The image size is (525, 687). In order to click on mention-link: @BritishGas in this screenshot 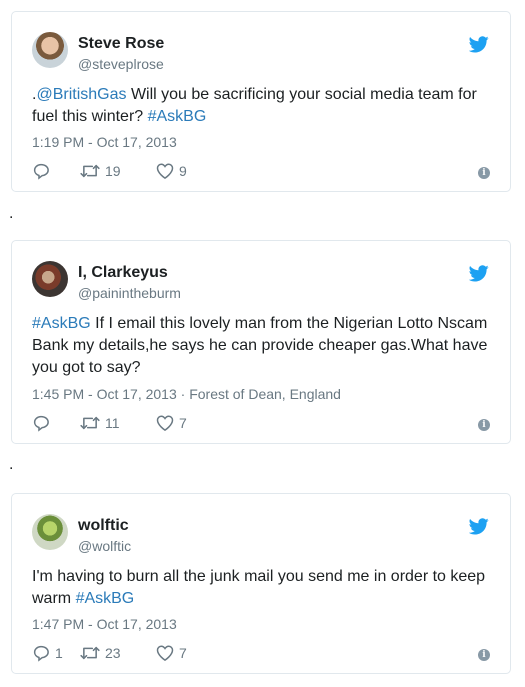, I will do `click(81, 94)`.